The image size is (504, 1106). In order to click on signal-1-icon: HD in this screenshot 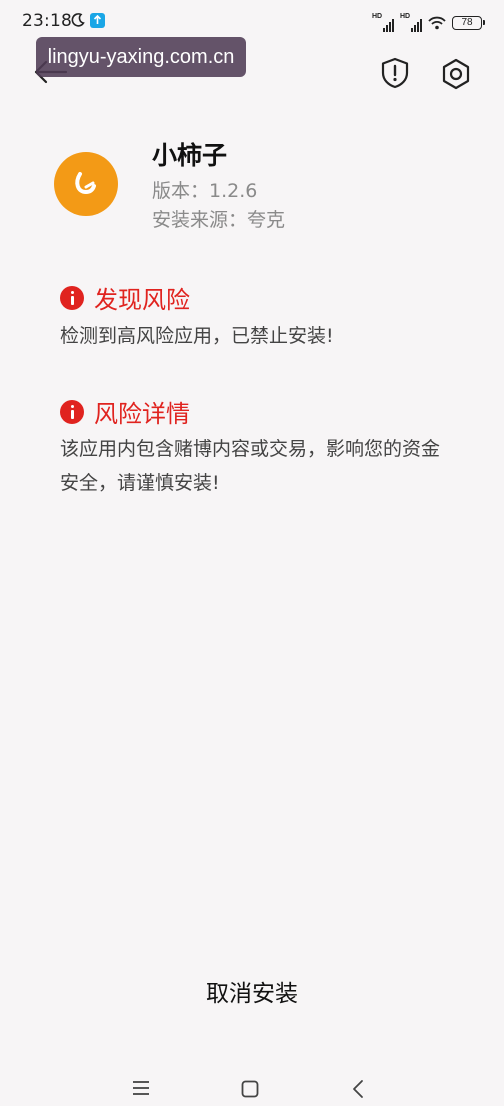, I will do `click(383, 22)`.